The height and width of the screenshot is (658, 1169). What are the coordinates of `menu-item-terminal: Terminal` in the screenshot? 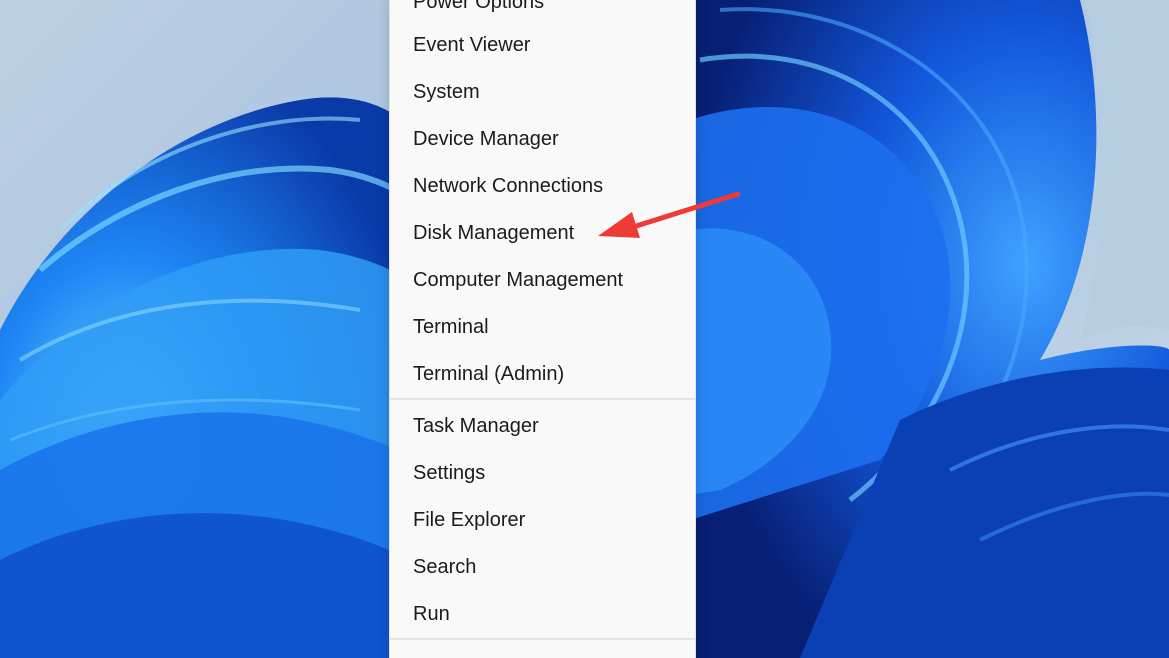 It's located at (542, 327).